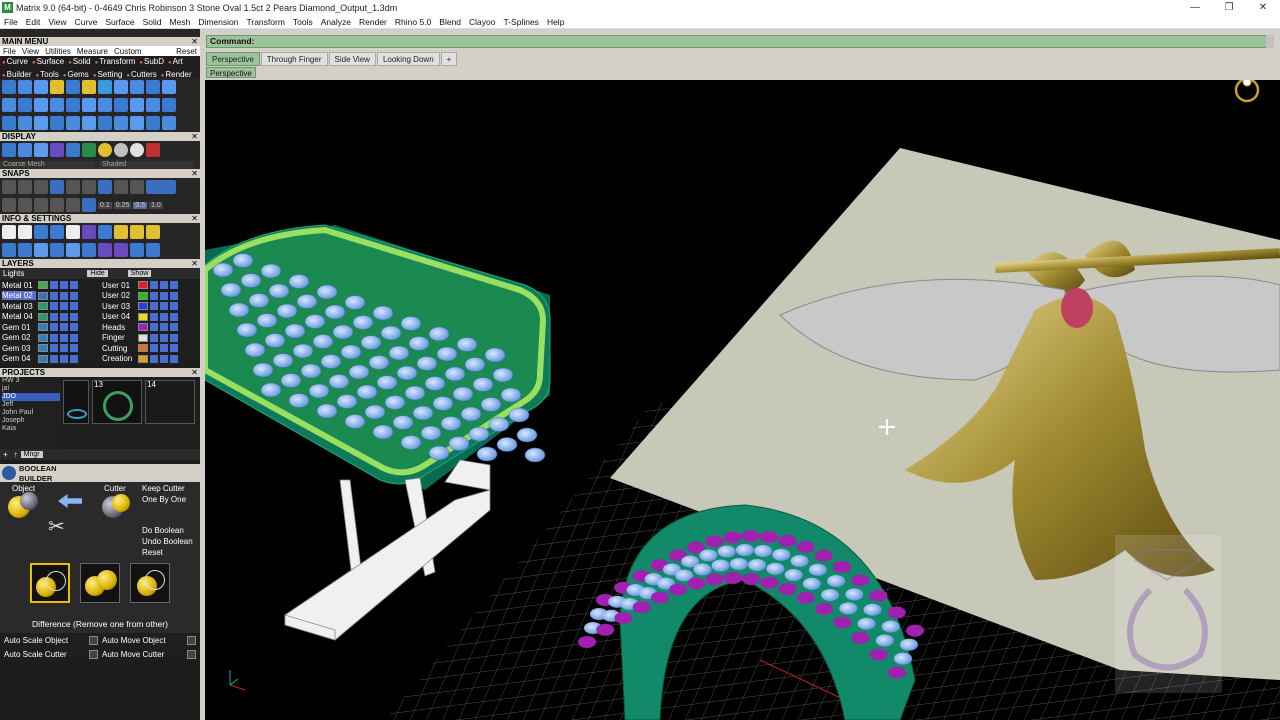 This screenshot has height=720, width=1280. Describe the element at coordinates (50, 348) in the screenshot. I see `layer-row: Gem 03` at that location.